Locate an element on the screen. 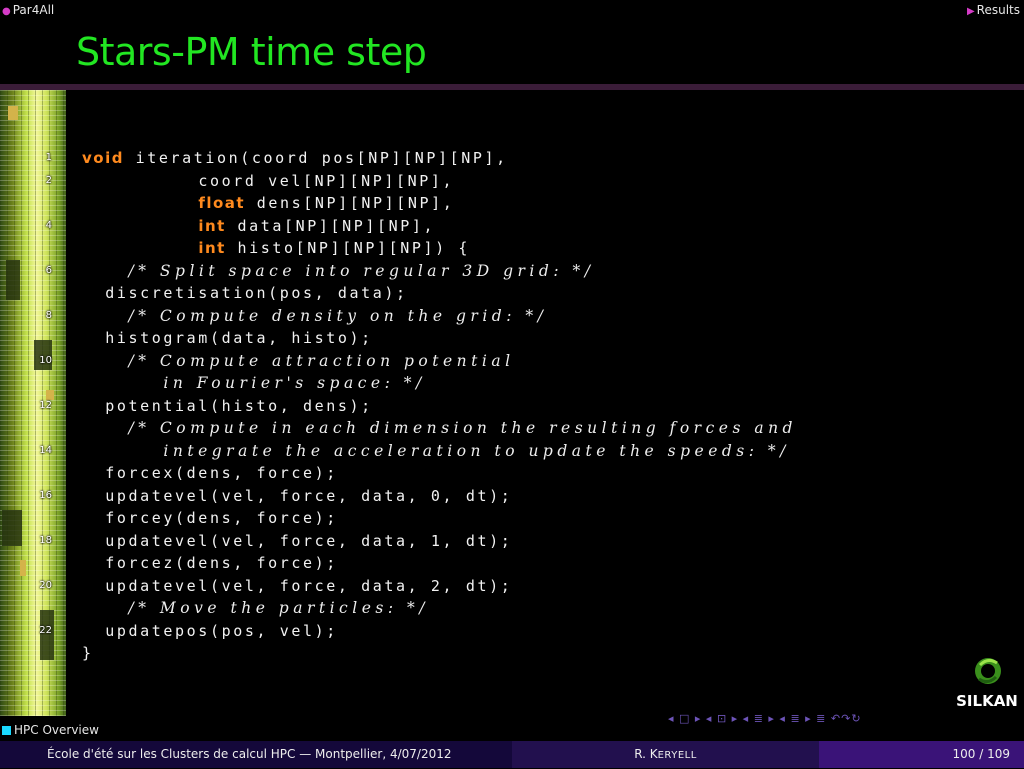  header-left-label: Par4All is located at coordinates (33, 10).